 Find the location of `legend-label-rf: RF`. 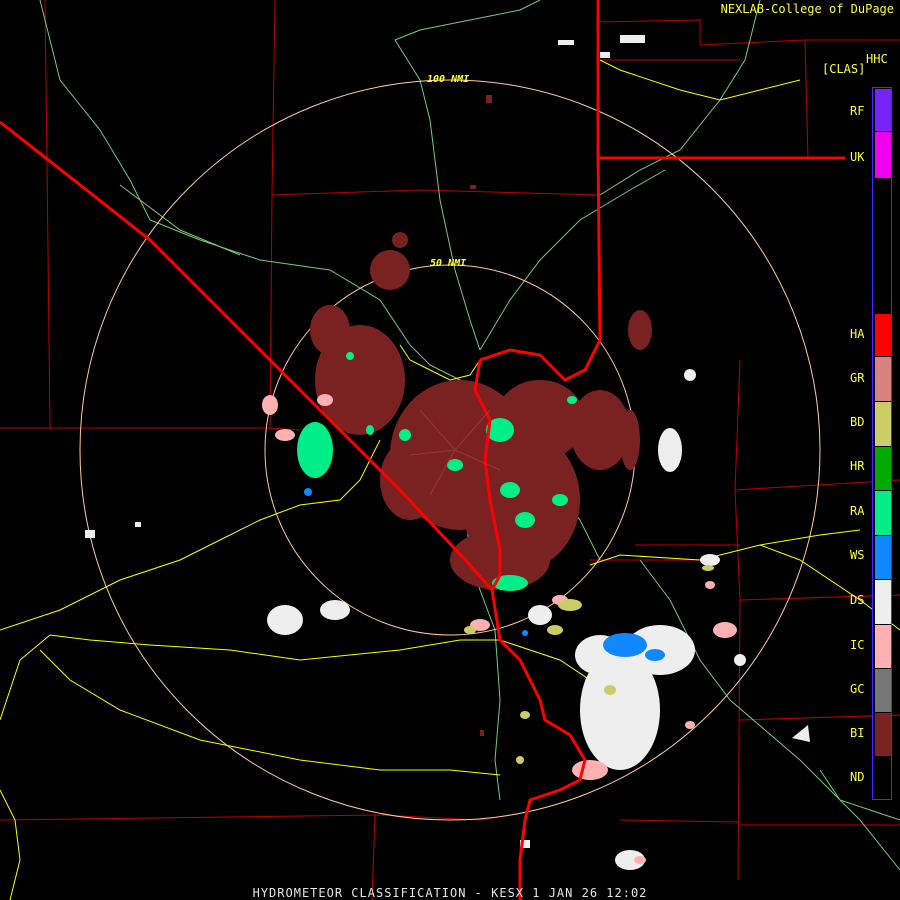

legend-label-rf: RF is located at coordinates (857, 111).